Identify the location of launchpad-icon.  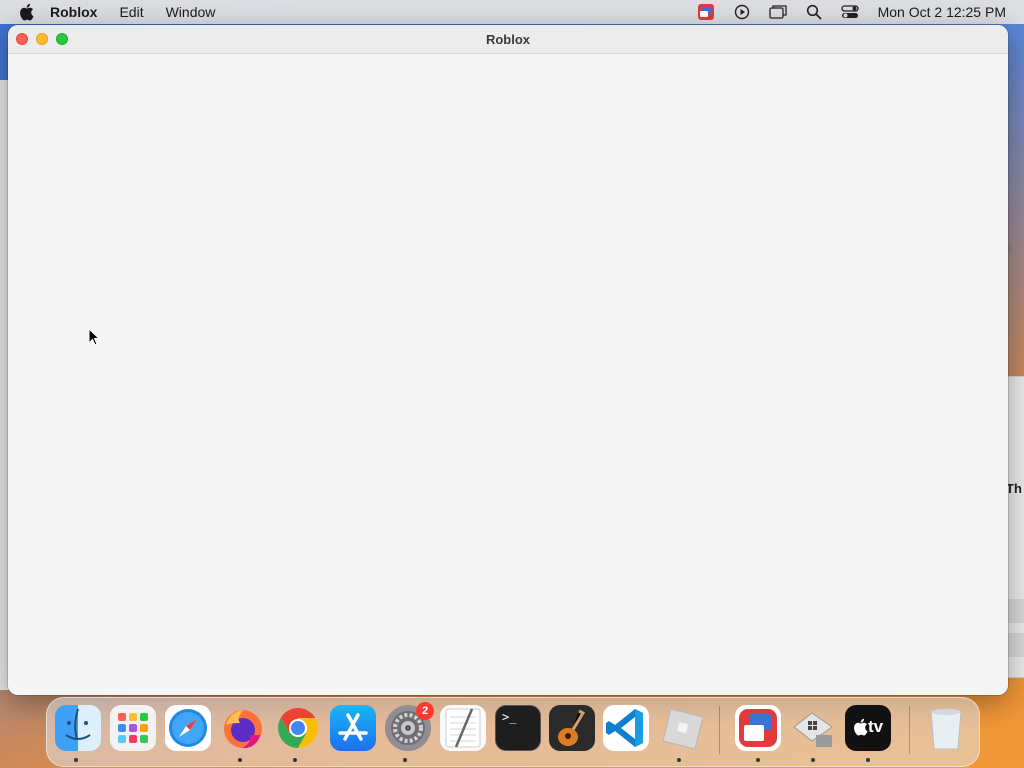
(133, 728).